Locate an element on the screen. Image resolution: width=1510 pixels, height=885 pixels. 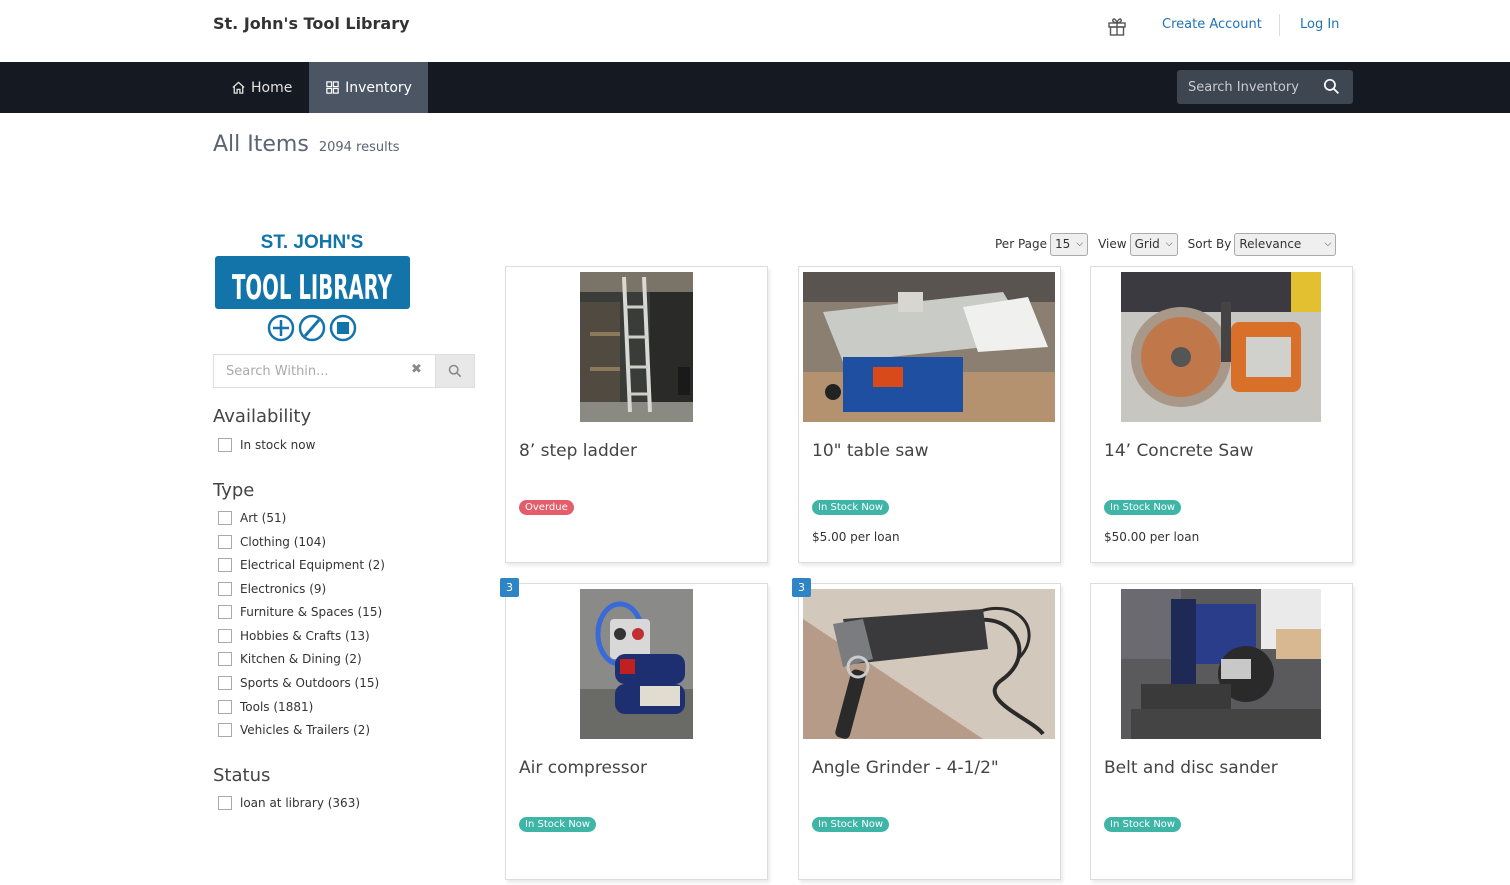
page-title: All Items 2094 results is located at coordinates (306, 144).